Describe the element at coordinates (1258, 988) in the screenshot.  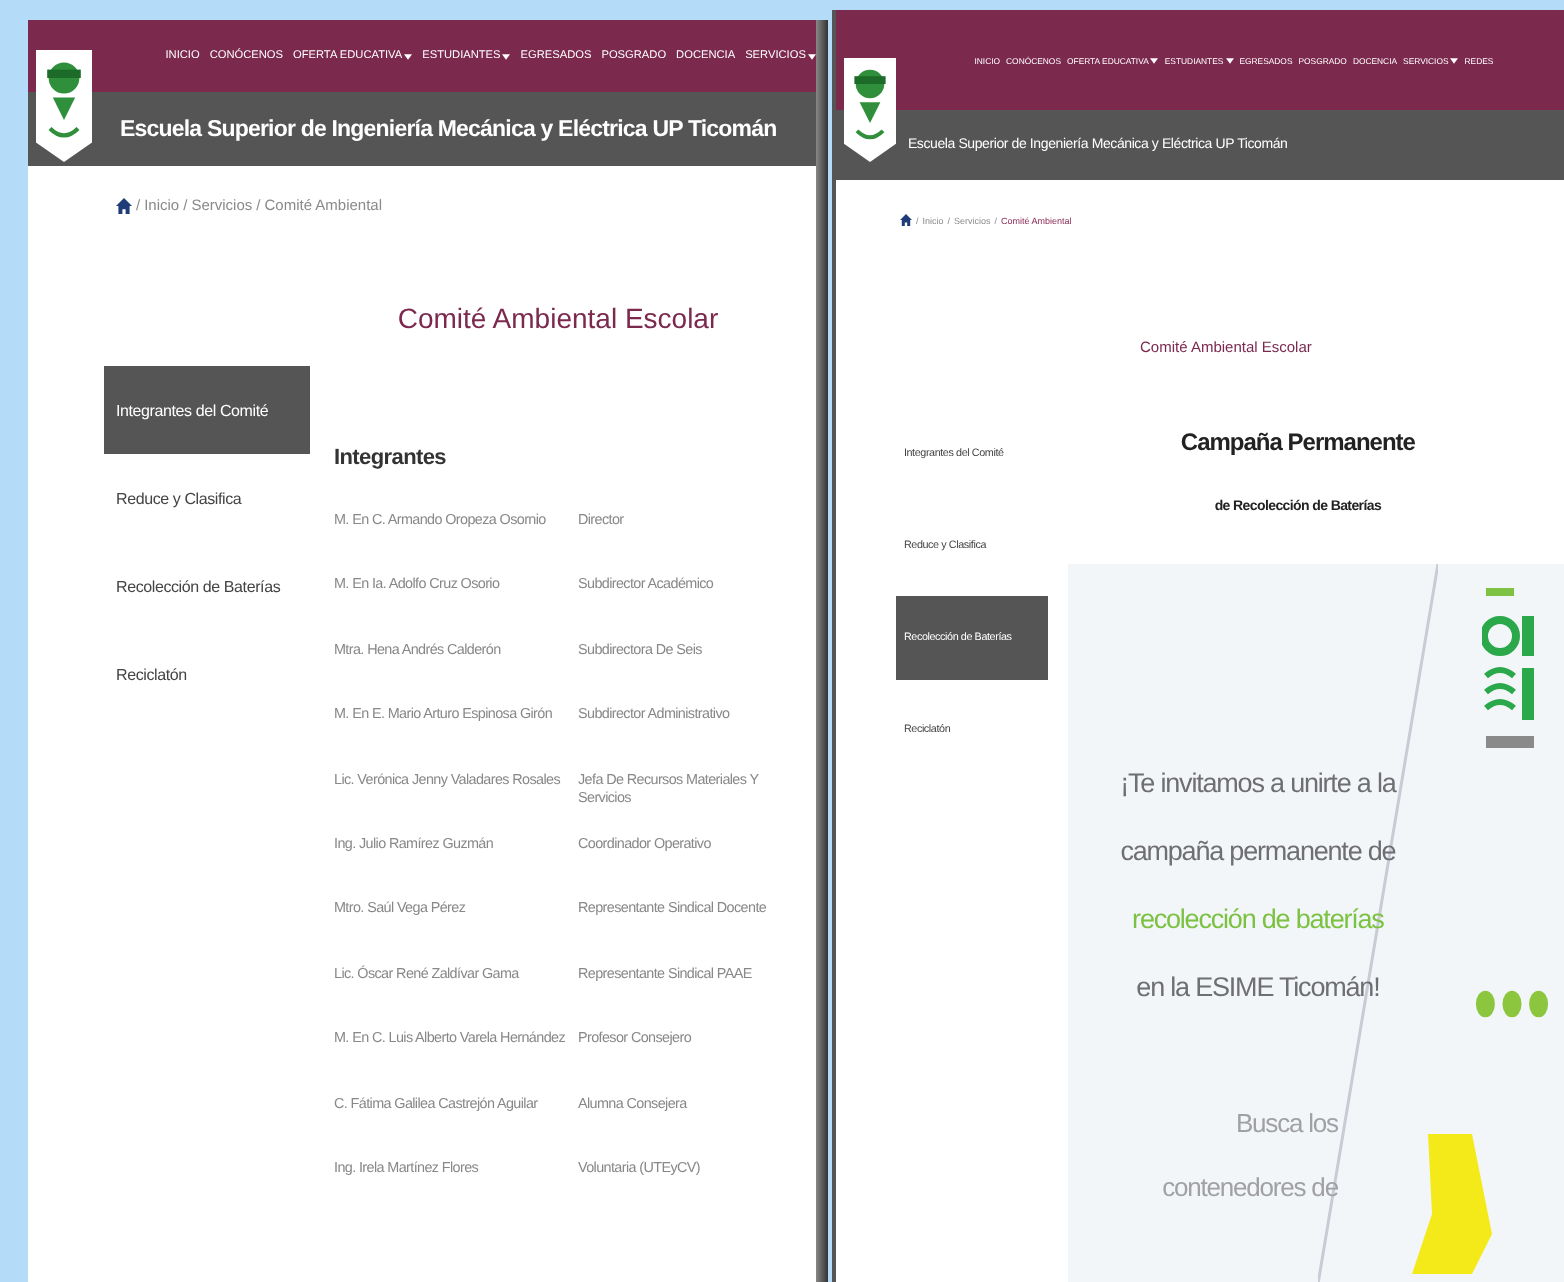
I see `poster-text: en la ESIME Ticomán!` at that location.